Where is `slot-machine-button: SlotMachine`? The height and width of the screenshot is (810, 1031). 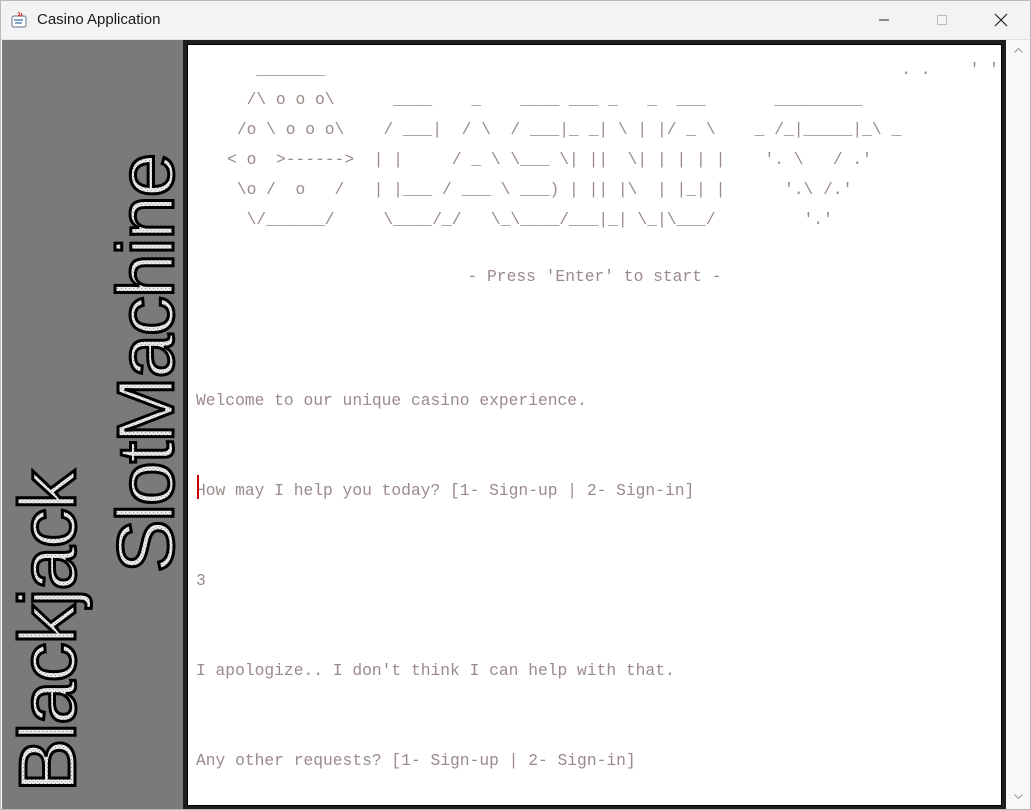
slot-machine-button: SlotMachine is located at coordinates (142, 363).